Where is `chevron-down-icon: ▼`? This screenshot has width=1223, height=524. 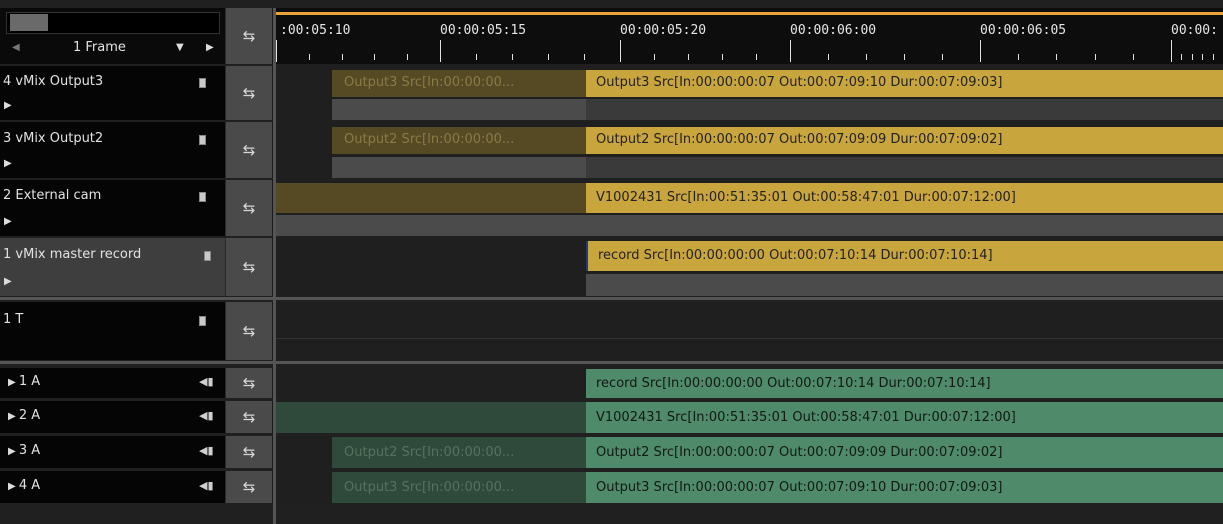 chevron-down-icon: ▼ is located at coordinates (180, 47).